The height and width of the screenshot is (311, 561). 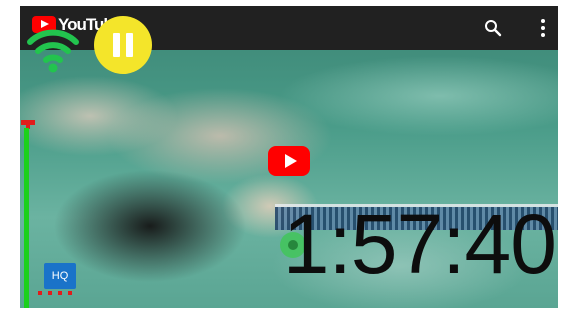 What do you see at coordinates (419, 244) in the screenshot?
I see `elapsed-timer: 1:57:40` at bounding box center [419, 244].